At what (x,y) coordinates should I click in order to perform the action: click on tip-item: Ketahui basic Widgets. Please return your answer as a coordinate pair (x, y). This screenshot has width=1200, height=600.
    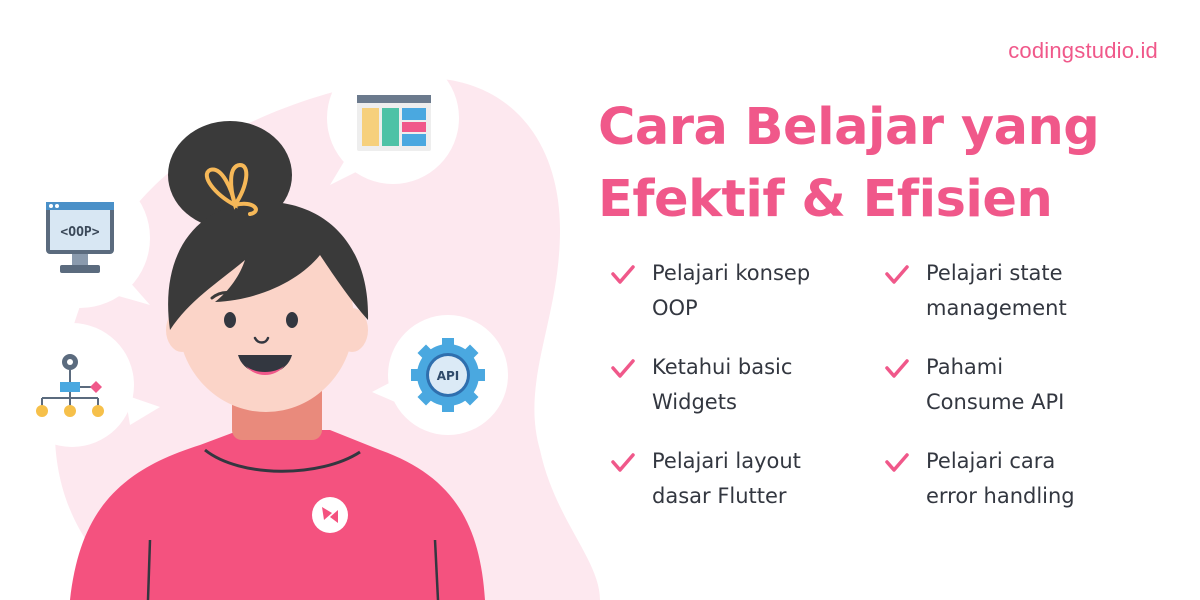
    Looking at the image, I should click on (744, 385).